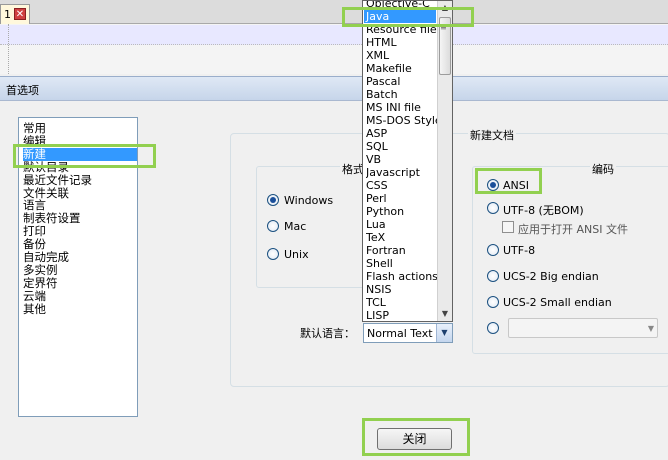 This screenshot has width=668, height=460. Describe the element at coordinates (34, 309) in the screenshot. I see `category-item: 其他` at that location.